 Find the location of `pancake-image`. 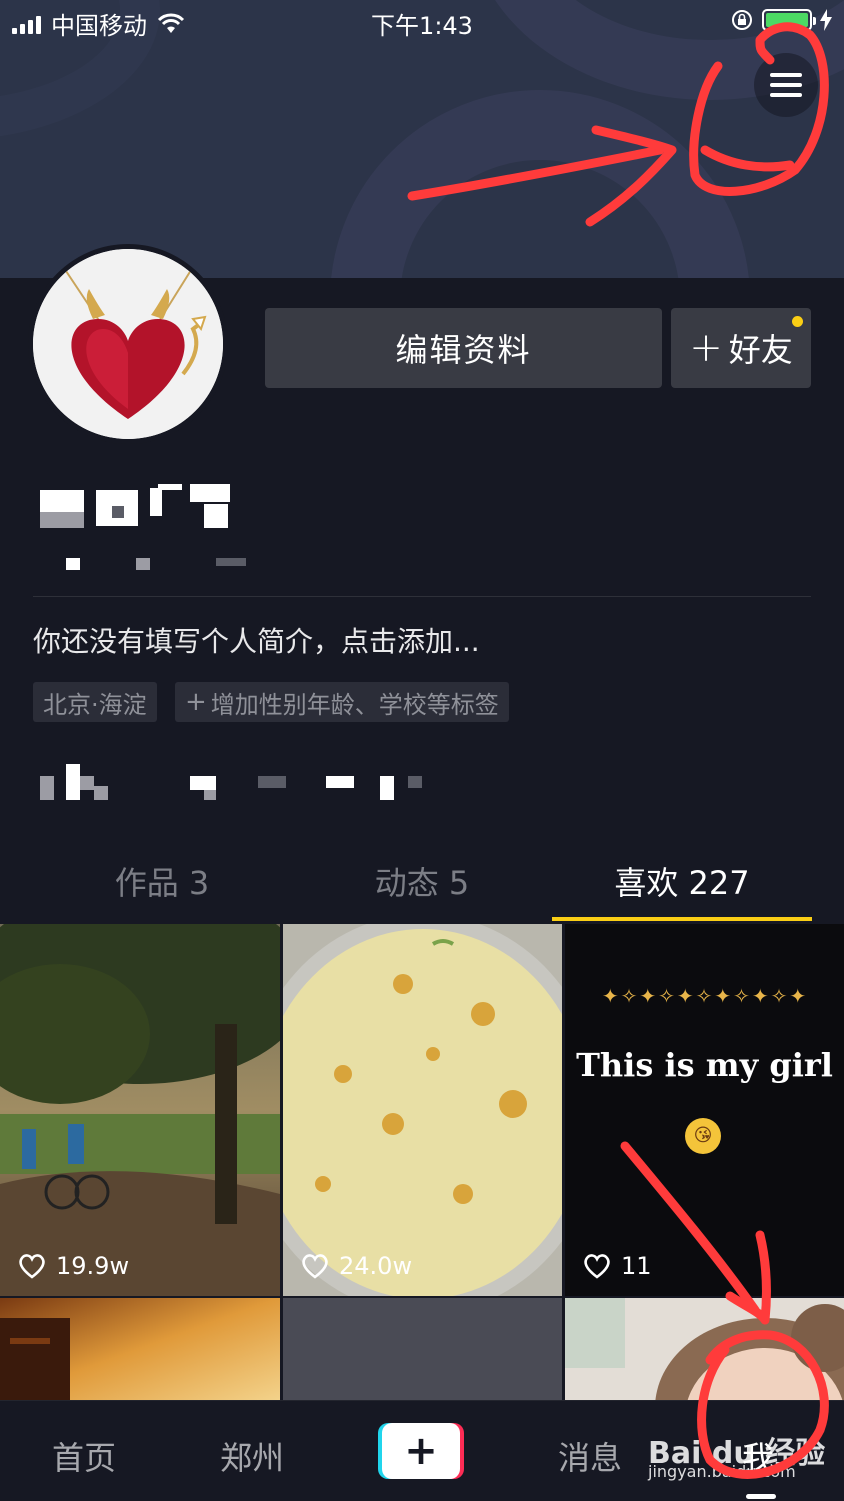

pancake-image is located at coordinates (422, 1110).